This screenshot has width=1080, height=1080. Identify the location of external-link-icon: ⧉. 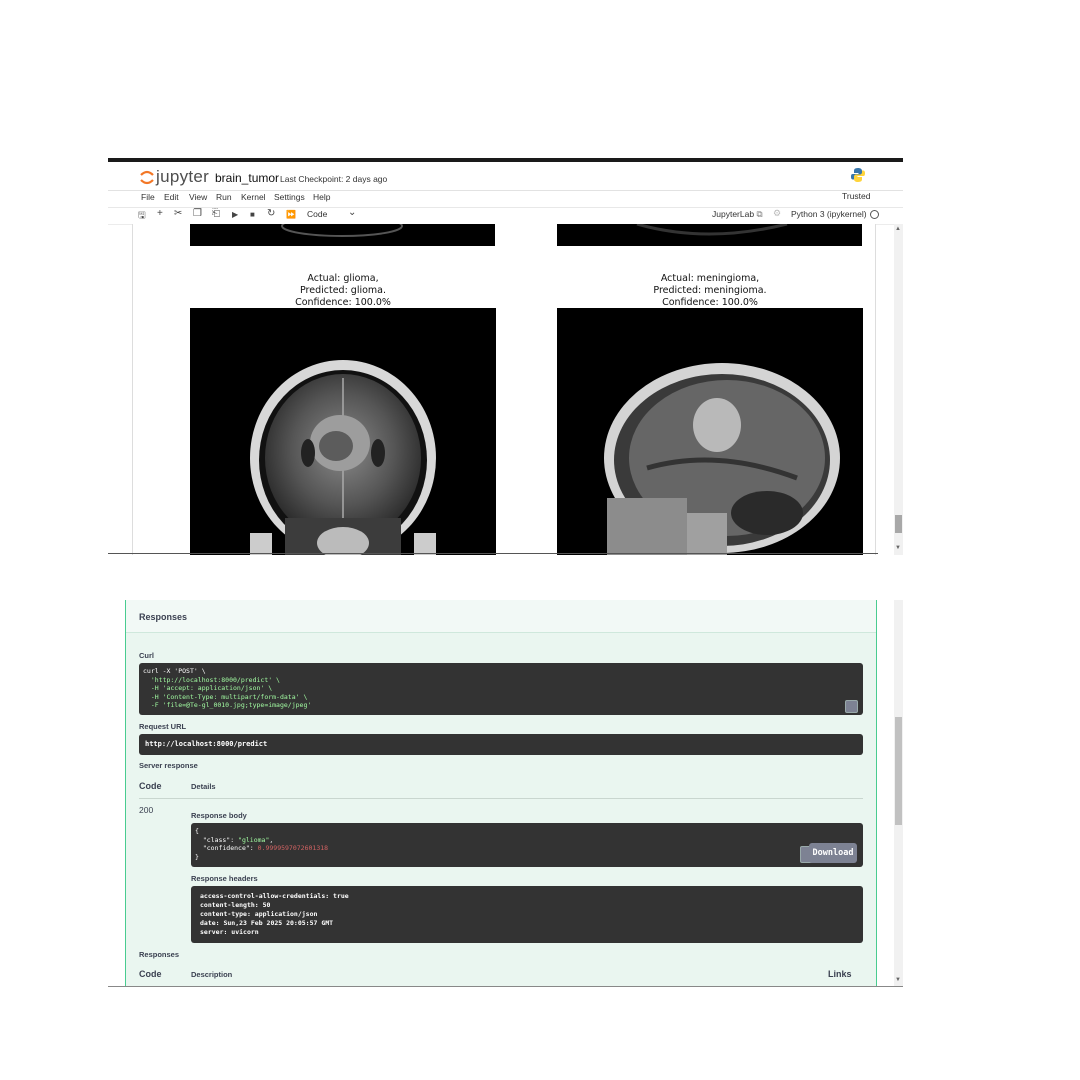
(759, 214).